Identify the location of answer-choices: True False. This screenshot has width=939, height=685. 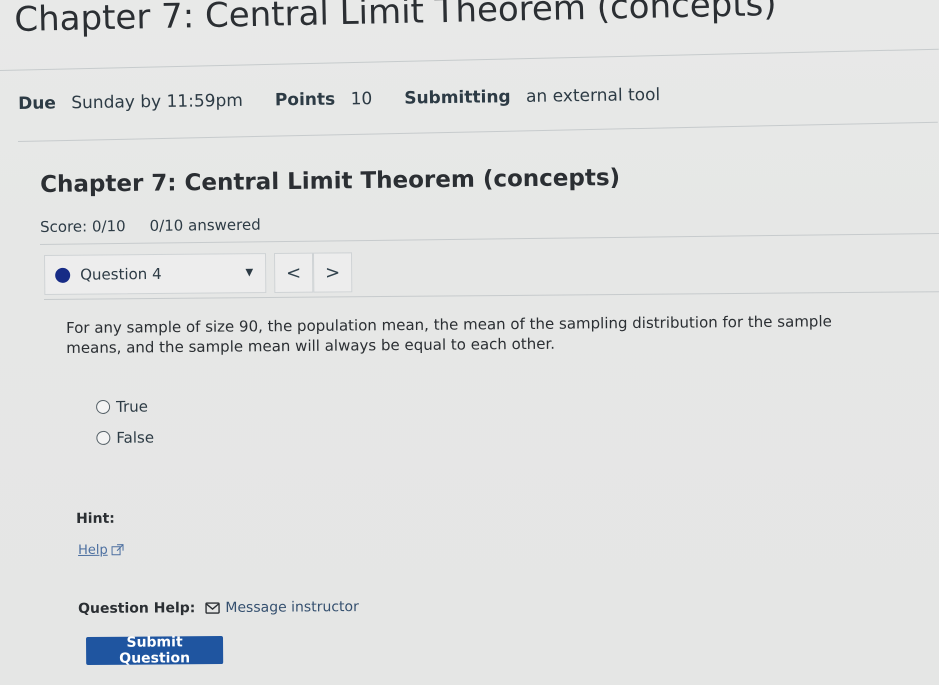
(125, 426).